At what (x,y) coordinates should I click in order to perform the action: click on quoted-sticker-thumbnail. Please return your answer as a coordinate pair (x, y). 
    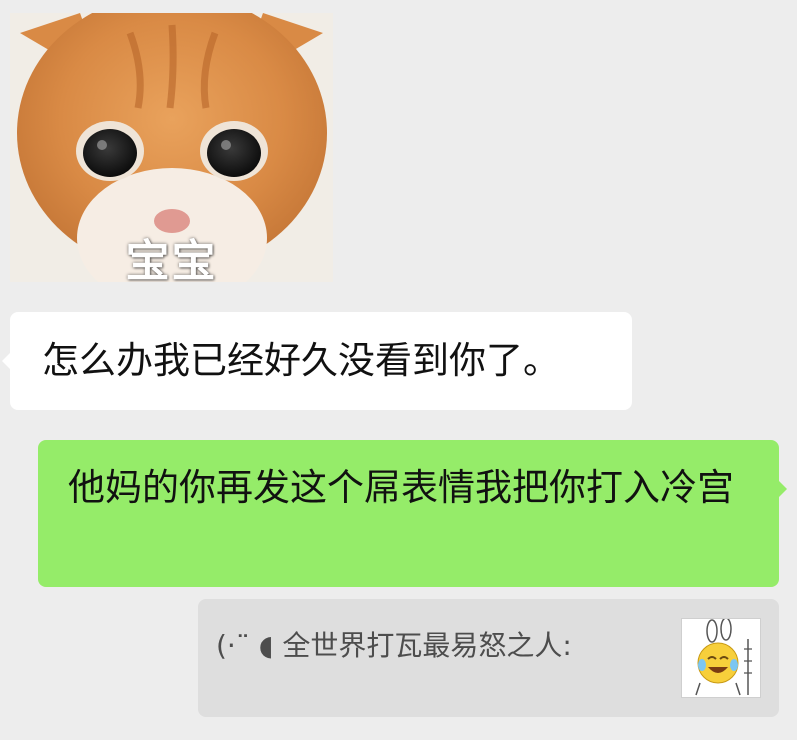
    Looking at the image, I should click on (721, 658).